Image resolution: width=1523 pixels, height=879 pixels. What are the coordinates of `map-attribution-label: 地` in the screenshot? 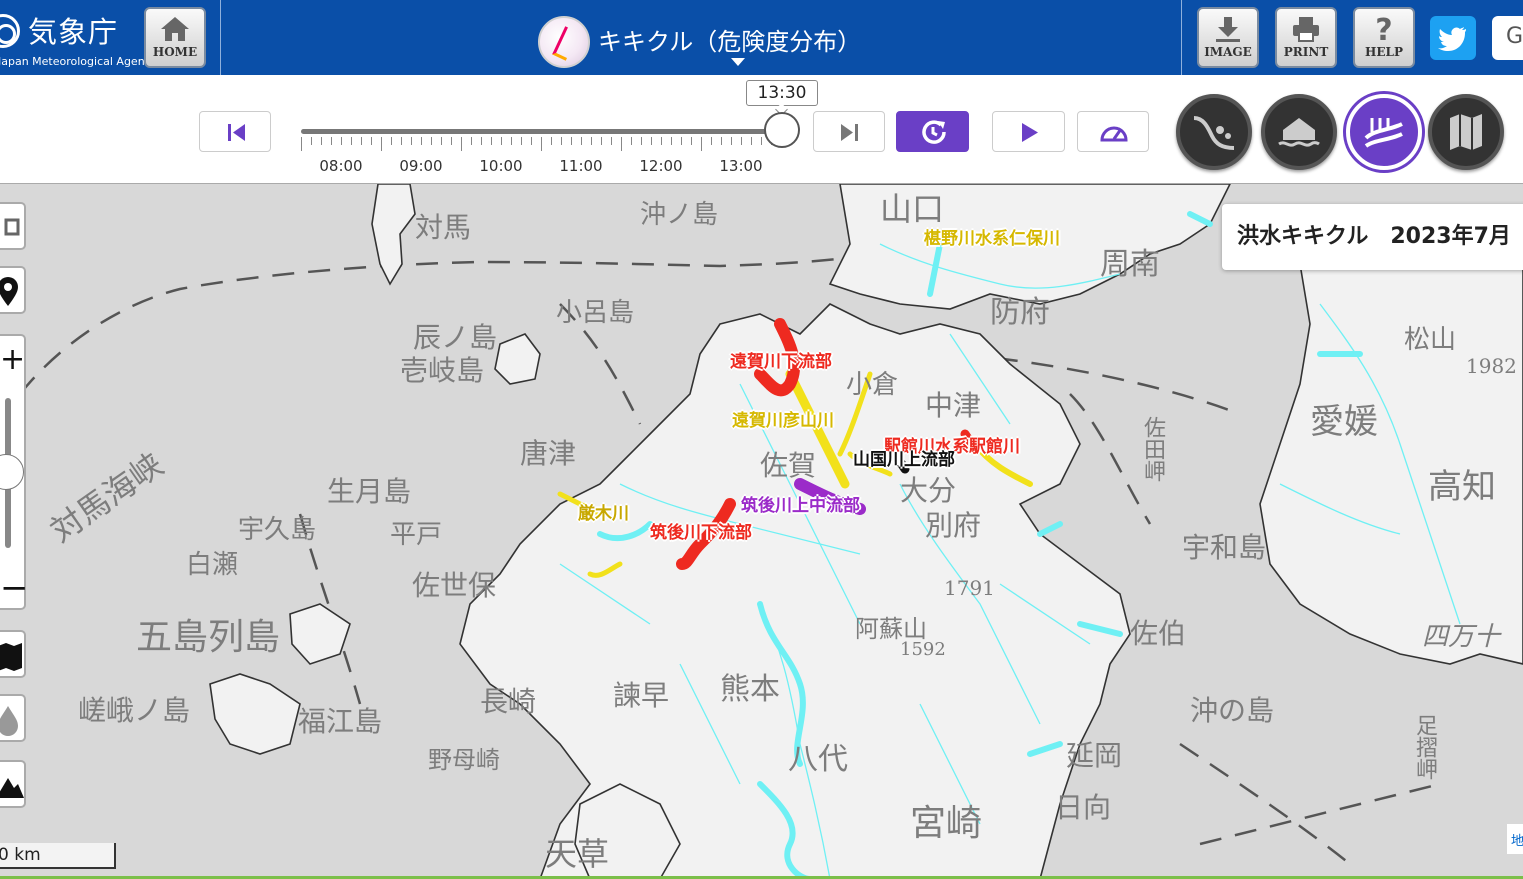 It's located at (1517, 841).